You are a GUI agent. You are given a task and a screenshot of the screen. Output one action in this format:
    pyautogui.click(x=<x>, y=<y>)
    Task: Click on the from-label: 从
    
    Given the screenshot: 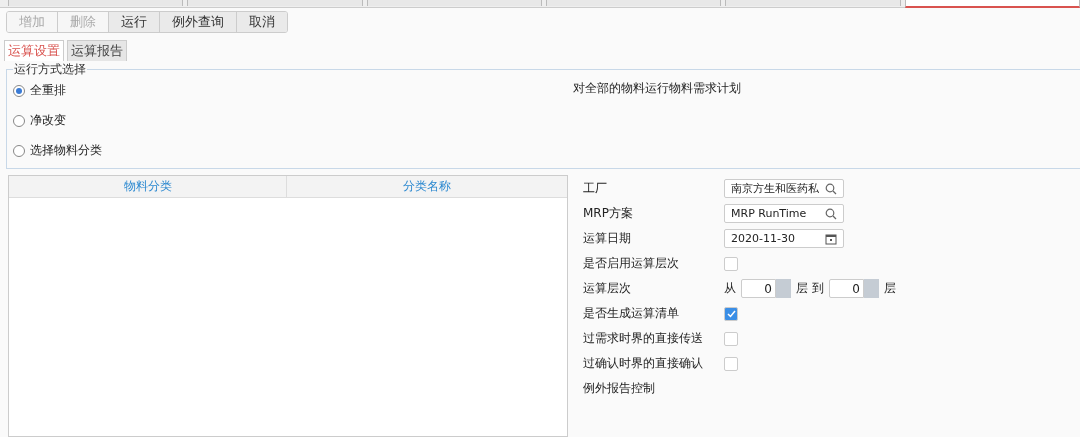 What is the action you would take?
    pyautogui.click(x=730, y=288)
    